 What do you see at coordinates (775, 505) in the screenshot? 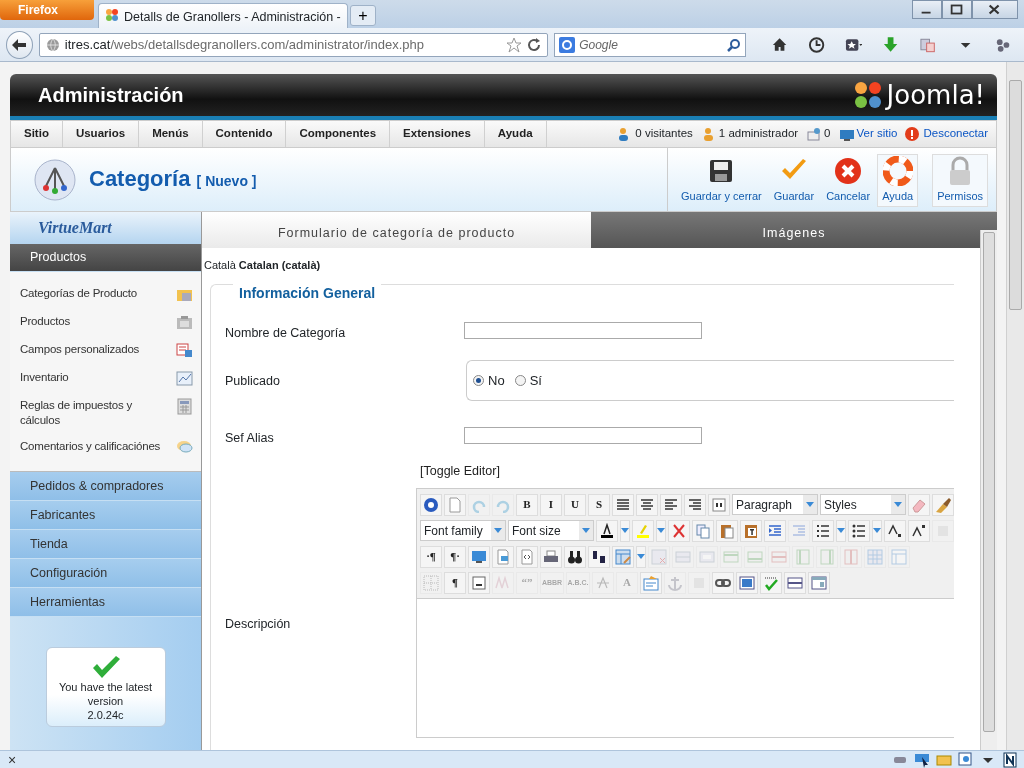
I see `editor-dropdown: Paragraph` at bounding box center [775, 505].